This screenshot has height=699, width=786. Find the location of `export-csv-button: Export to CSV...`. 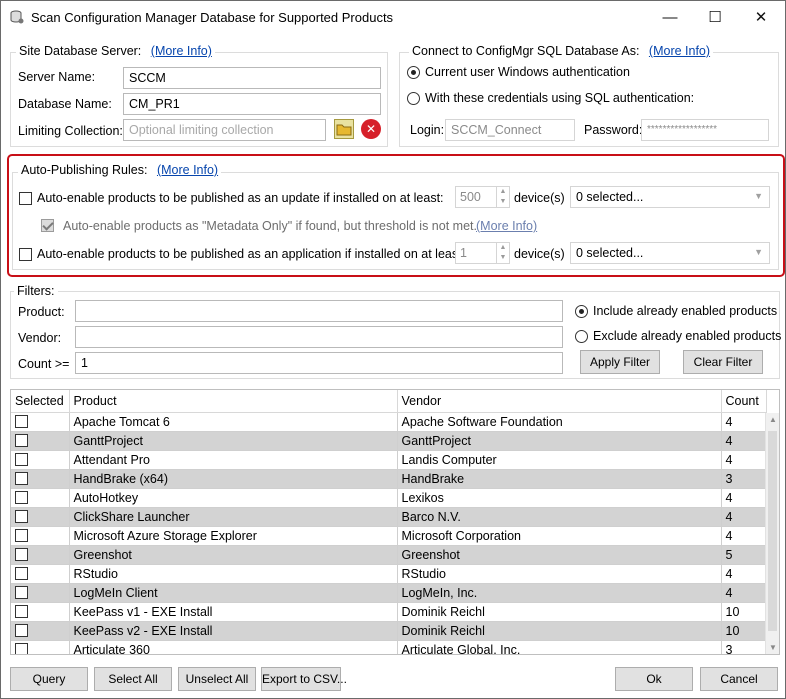

export-csv-button: Export to CSV... is located at coordinates (304, 679).